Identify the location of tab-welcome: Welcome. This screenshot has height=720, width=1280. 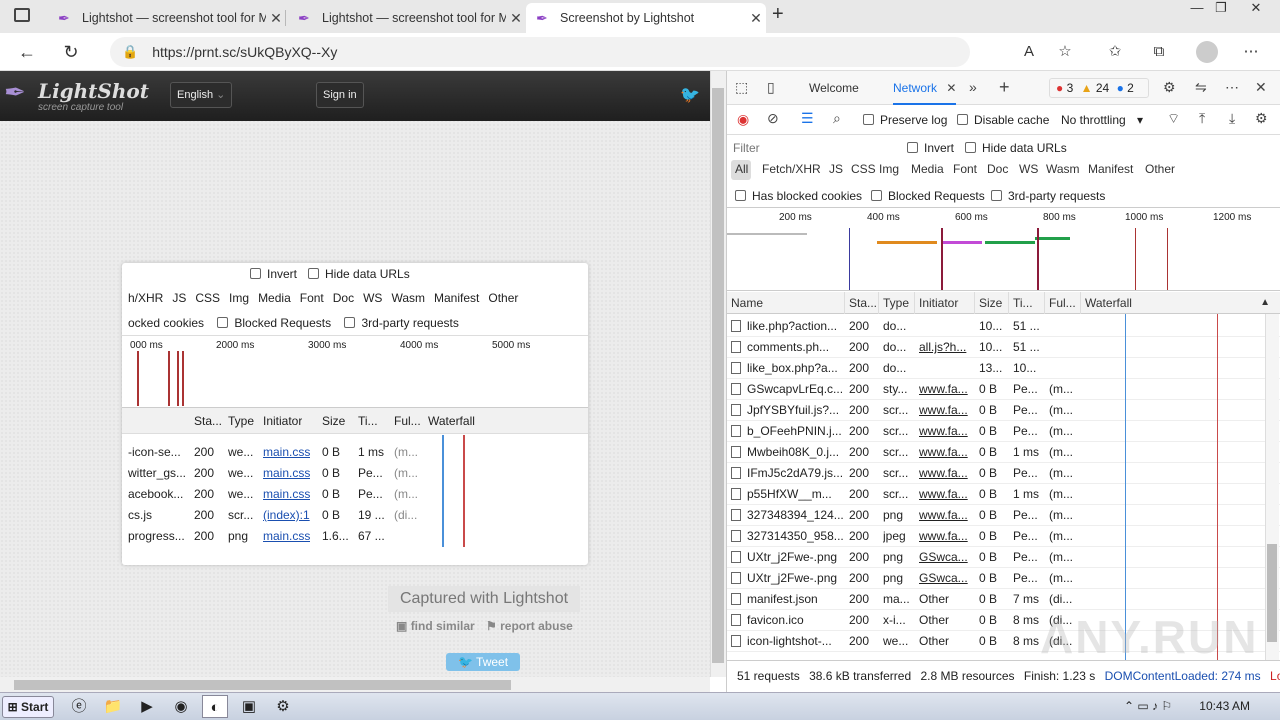
(834, 88).